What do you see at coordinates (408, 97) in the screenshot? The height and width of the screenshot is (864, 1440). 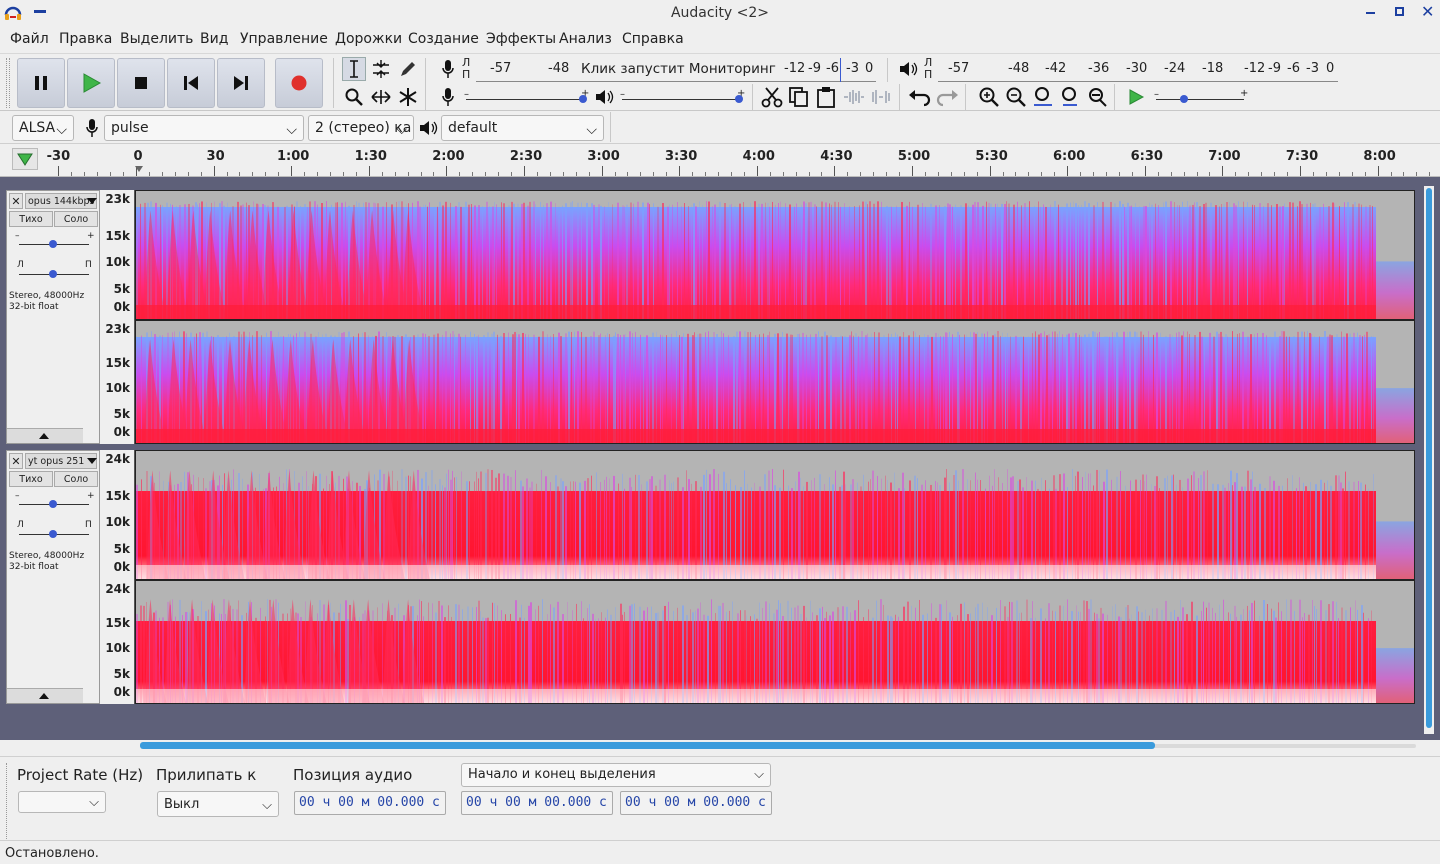 I see `multi-tool-button` at bounding box center [408, 97].